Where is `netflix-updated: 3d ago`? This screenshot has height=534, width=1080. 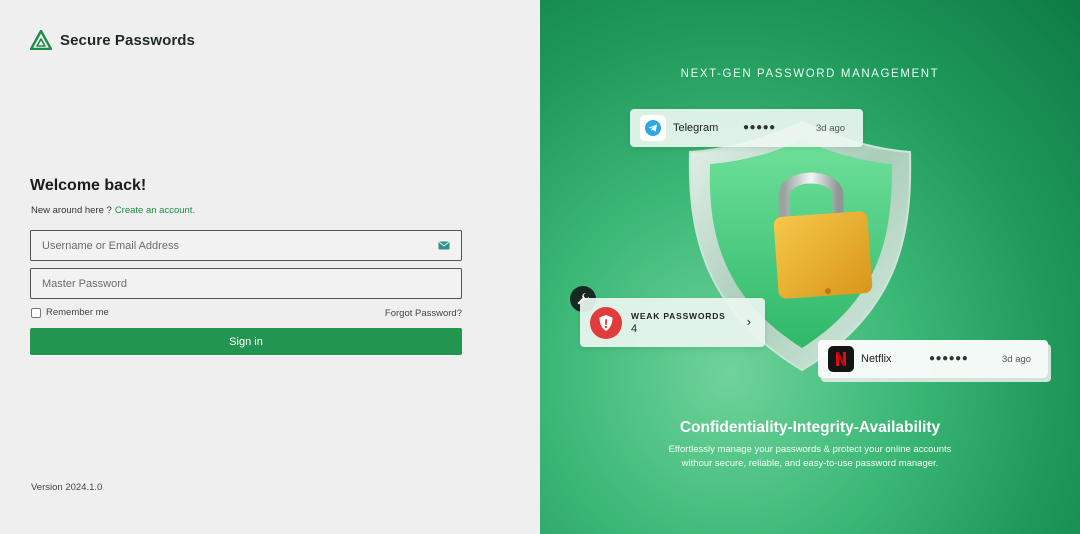 netflix-updated: 3d ago is located at coordinates (1017, 359).